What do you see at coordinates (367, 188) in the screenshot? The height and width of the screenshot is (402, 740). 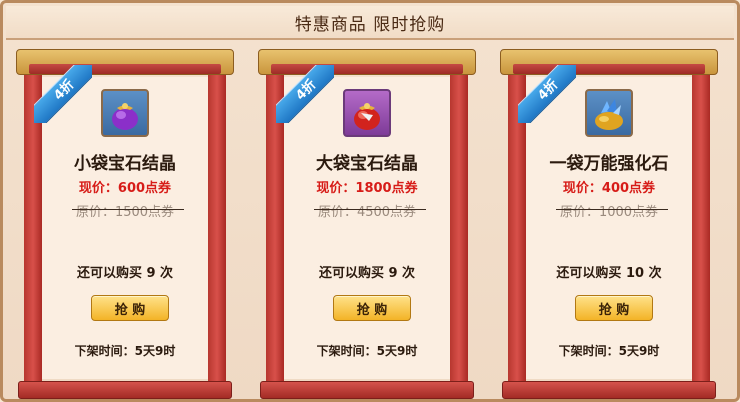 I see `current-price: 现价：1800点券` at bounding box center [367, 188].